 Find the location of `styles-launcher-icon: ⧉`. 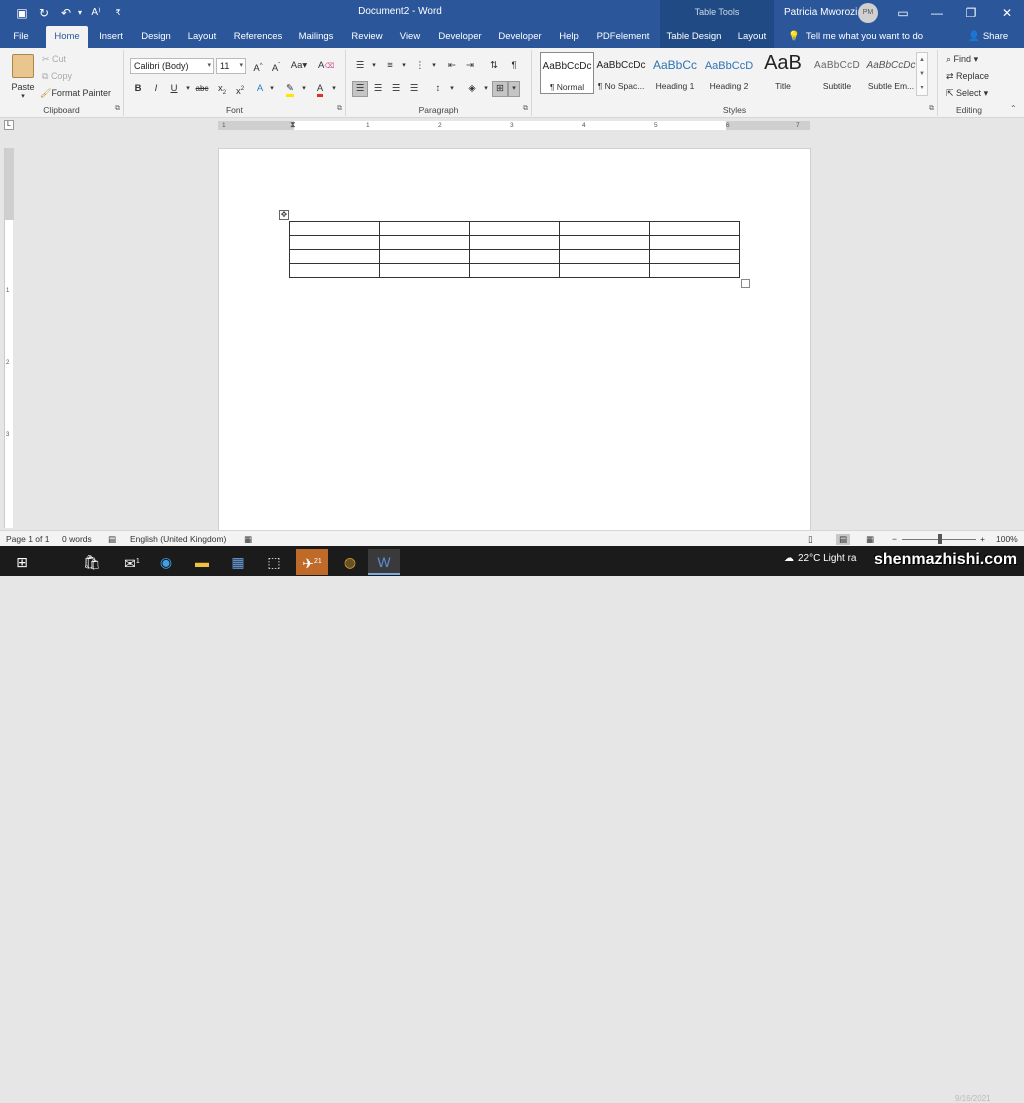

styles-launcher-icon: ⧉ is located at coordinates (931, 109).